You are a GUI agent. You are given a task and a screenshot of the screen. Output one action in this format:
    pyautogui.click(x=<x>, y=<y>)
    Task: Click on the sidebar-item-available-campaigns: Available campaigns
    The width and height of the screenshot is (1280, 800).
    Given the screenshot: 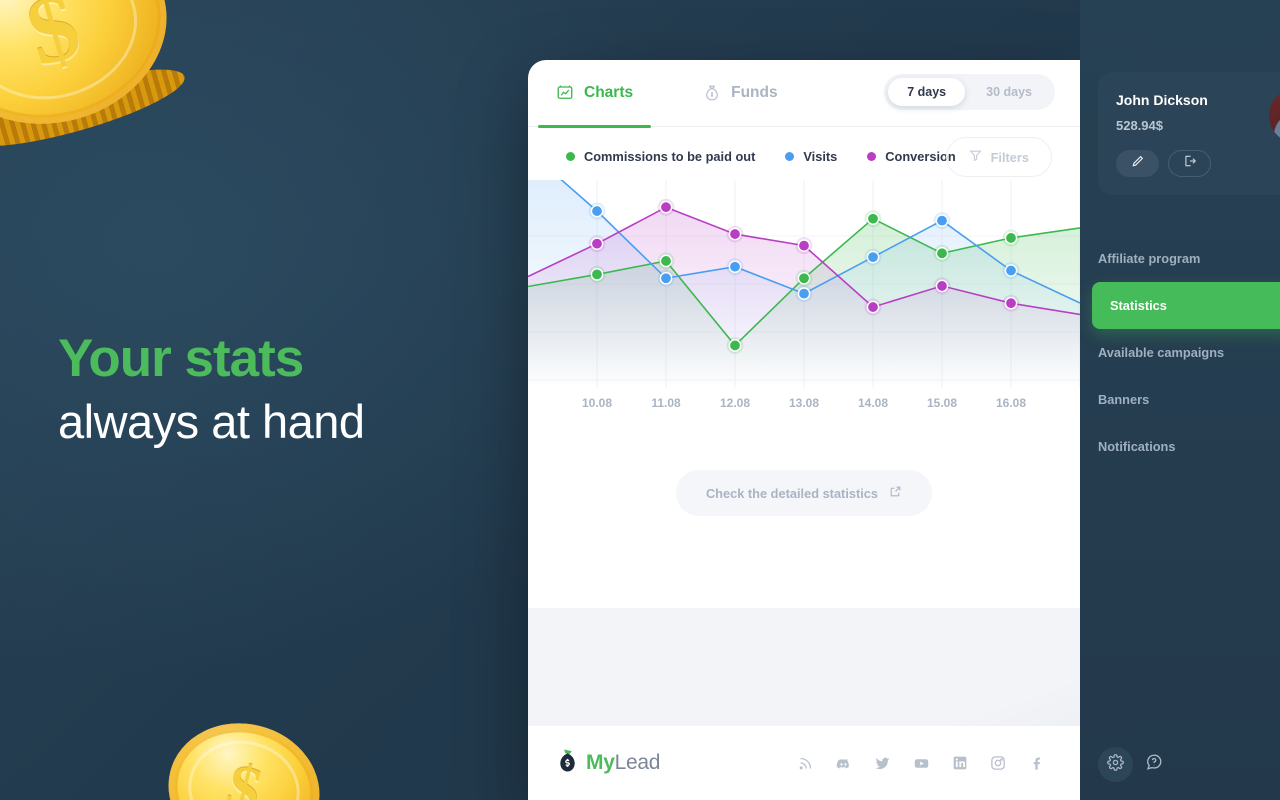 What is the action you would take?
    pyautogui.click(x=1189, y=352)
    